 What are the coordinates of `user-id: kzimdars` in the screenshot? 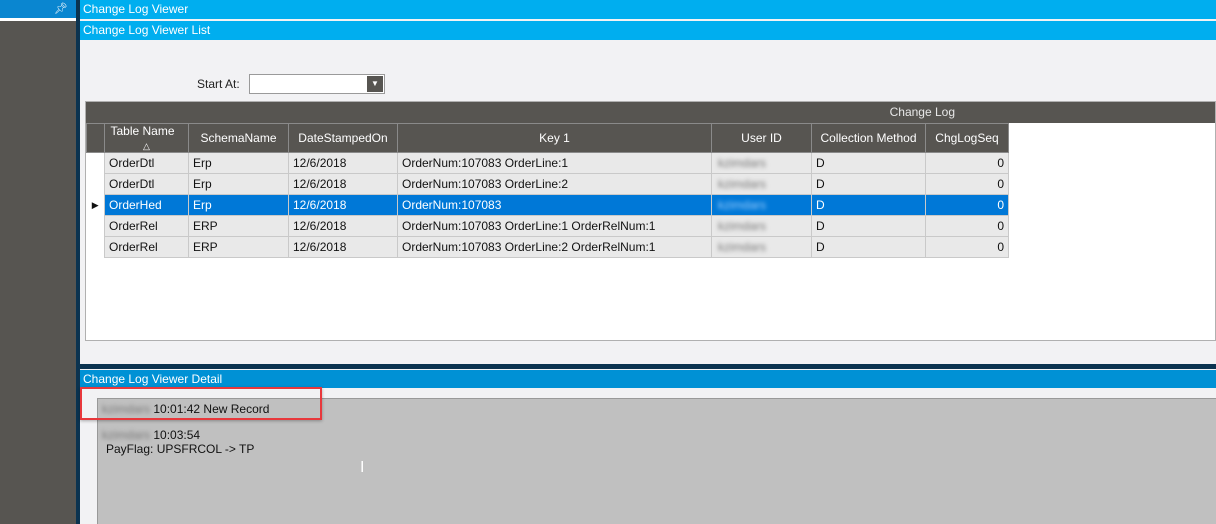 It's located at (126, 435).